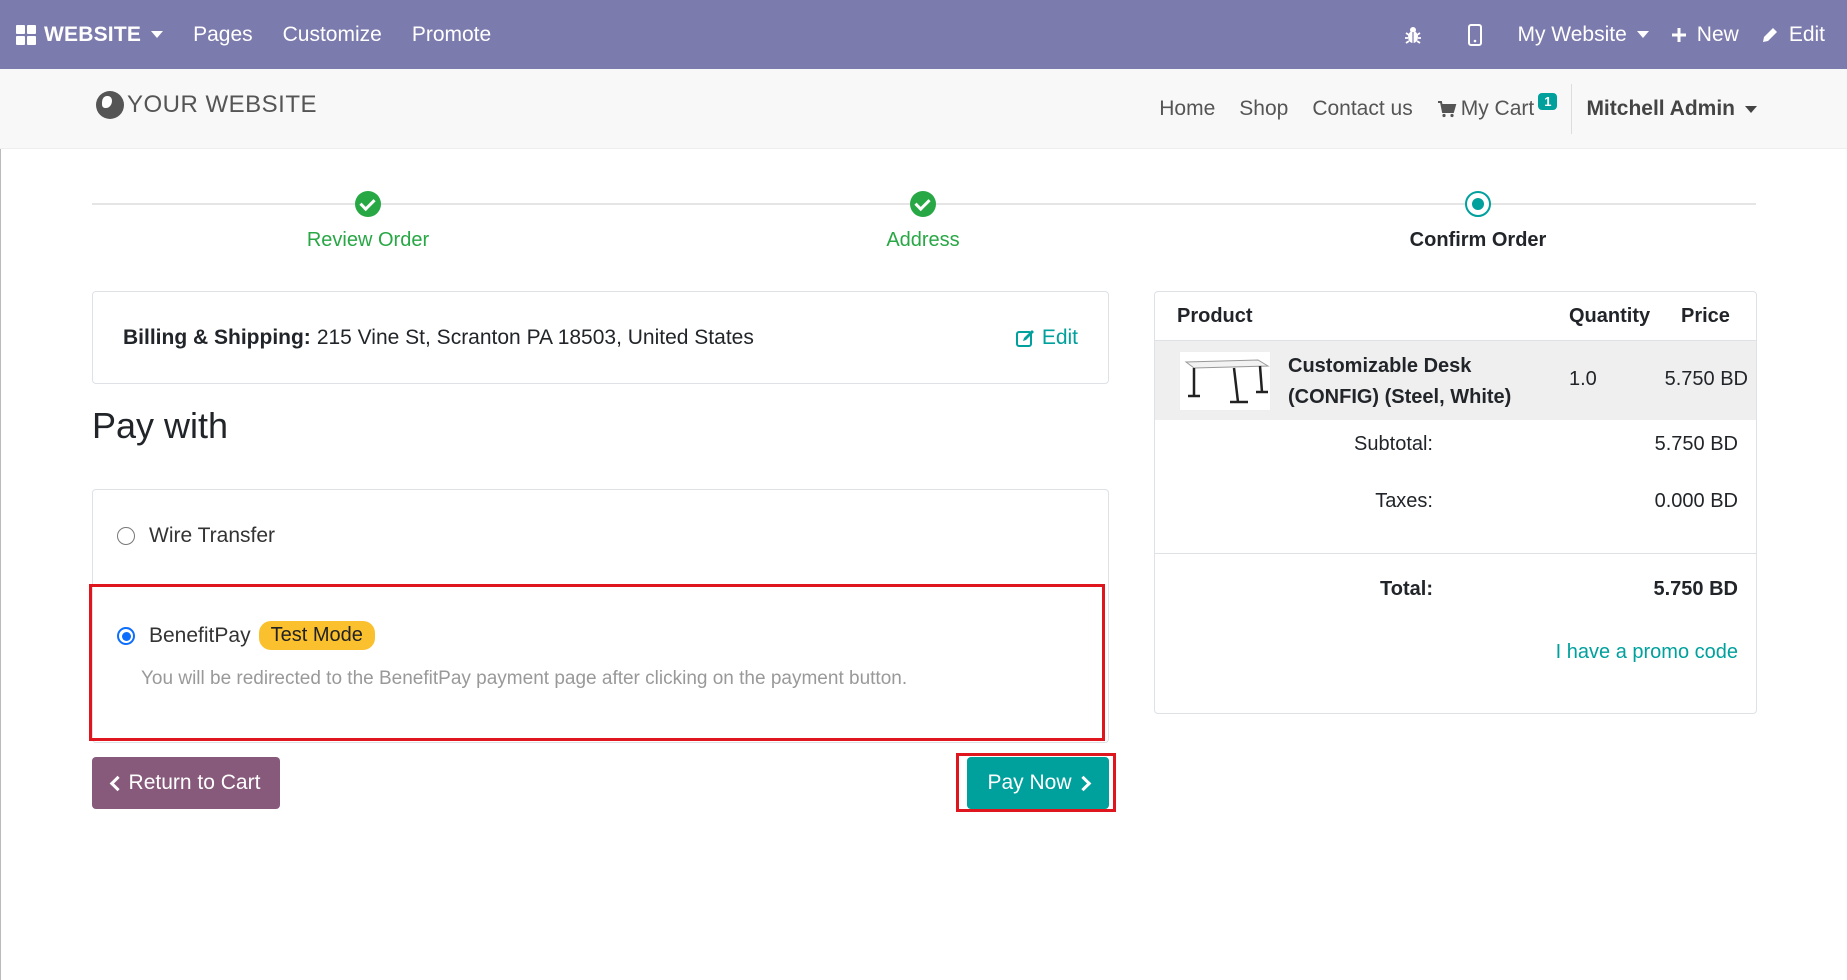 Image resolution: width=1847 pixels, height=980 pixels. I want to click on edit-square-icon, so click(1024, 338).